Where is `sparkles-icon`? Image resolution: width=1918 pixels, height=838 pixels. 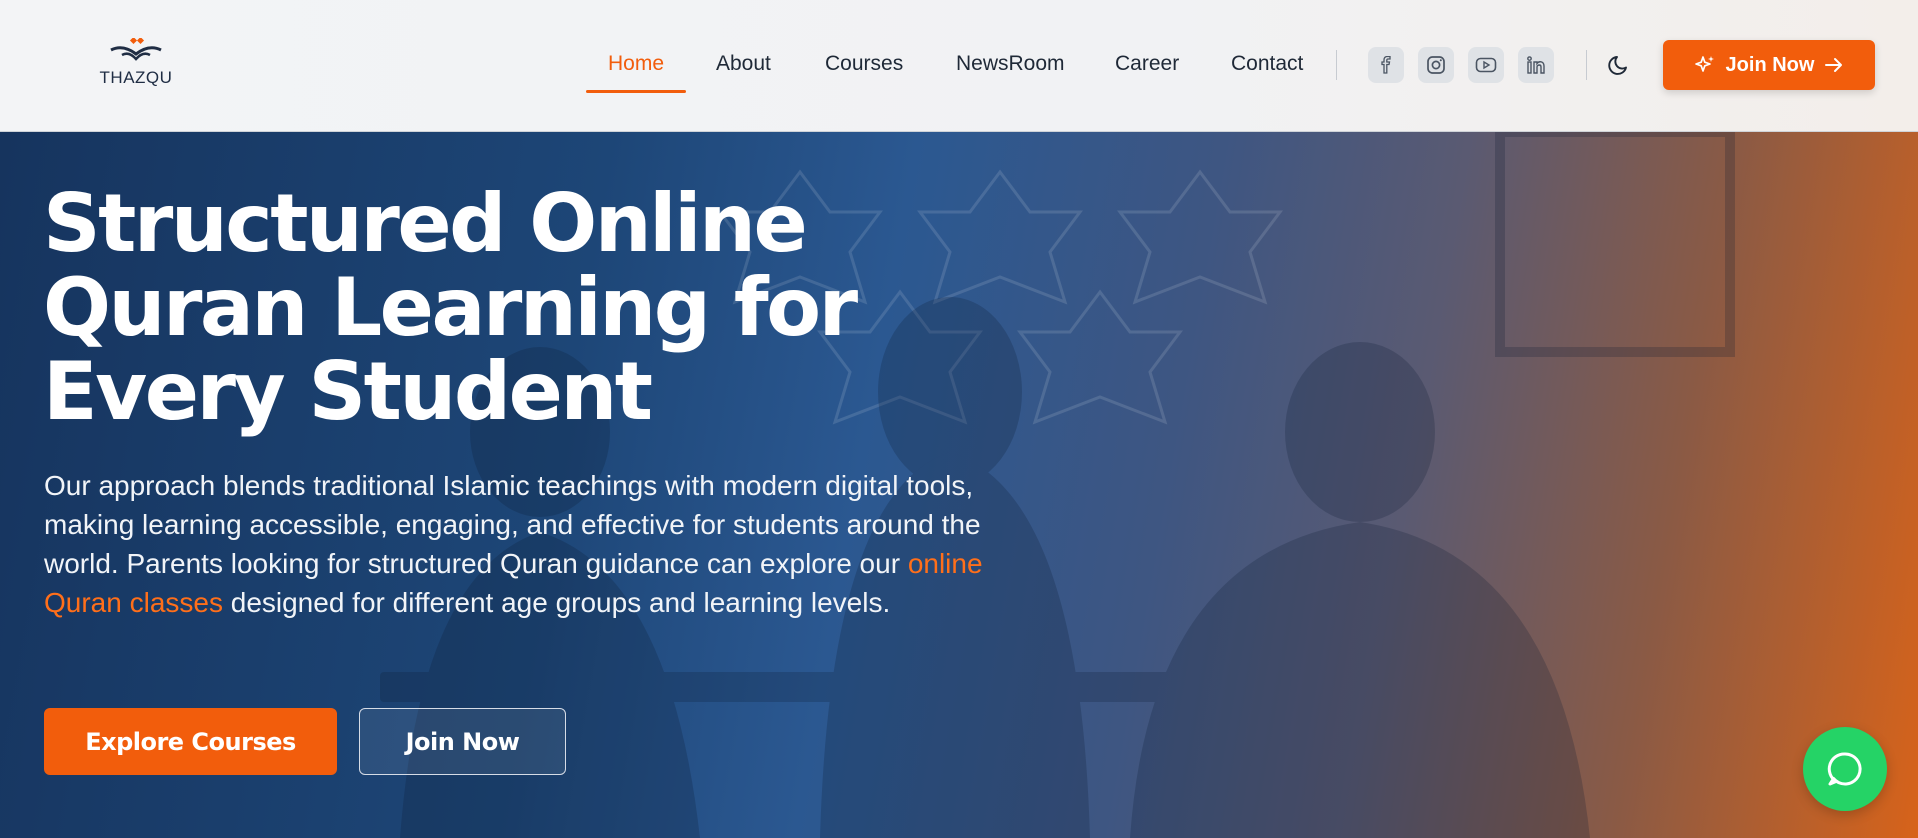 sparkles-icon is located at coordinates (1704, 64).